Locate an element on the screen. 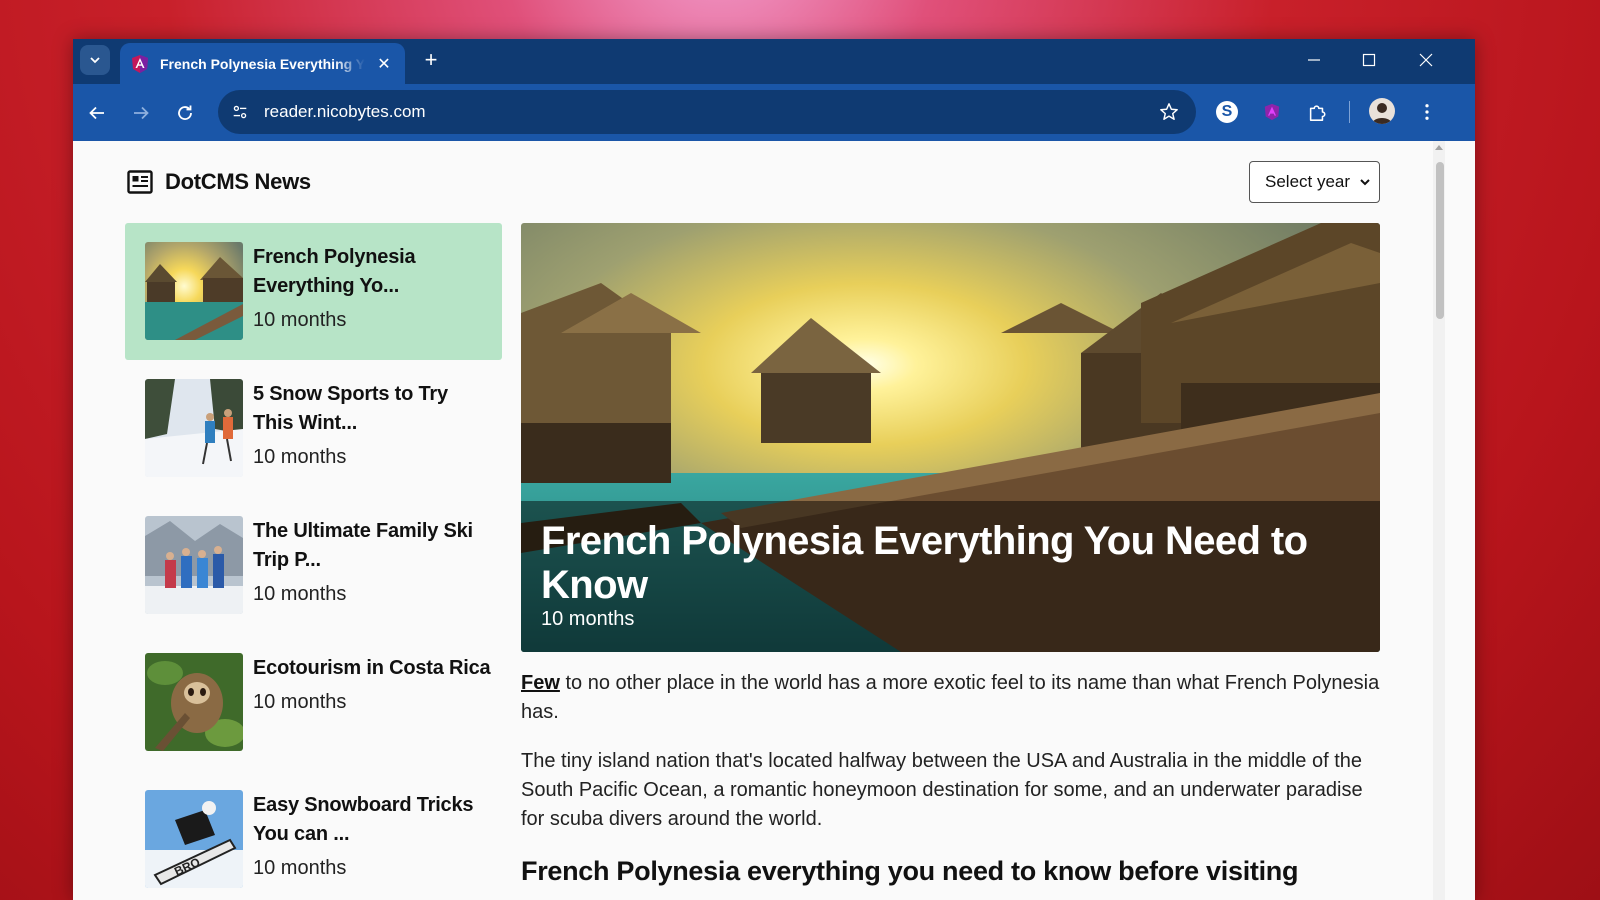  minimize-icon is located at coordinates (1314, 60).